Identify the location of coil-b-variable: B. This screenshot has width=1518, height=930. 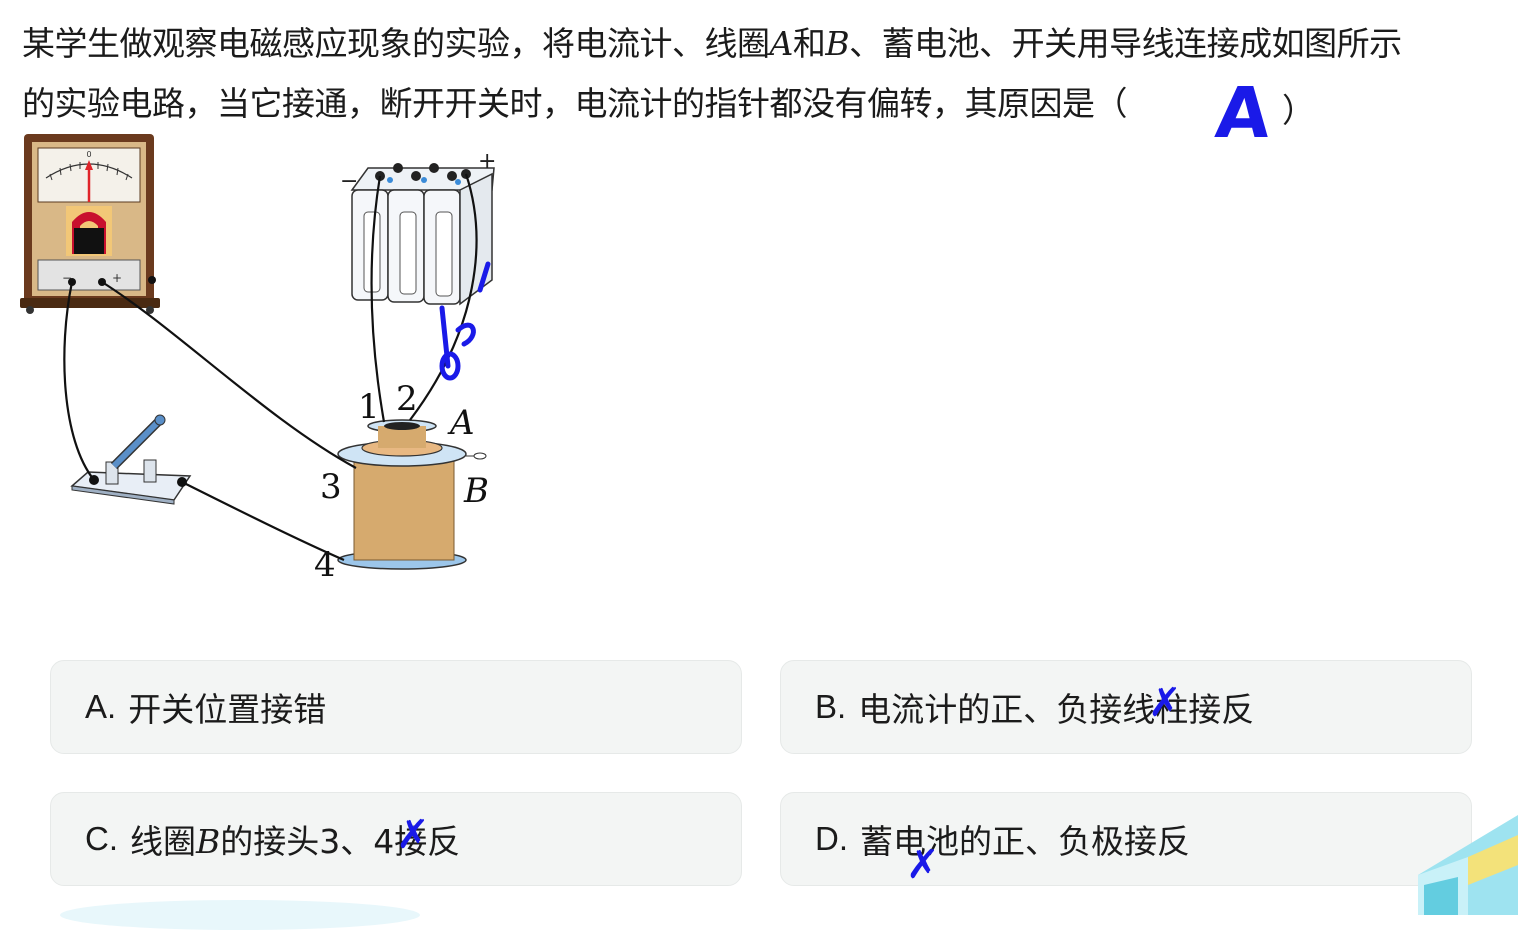
(837, 43).